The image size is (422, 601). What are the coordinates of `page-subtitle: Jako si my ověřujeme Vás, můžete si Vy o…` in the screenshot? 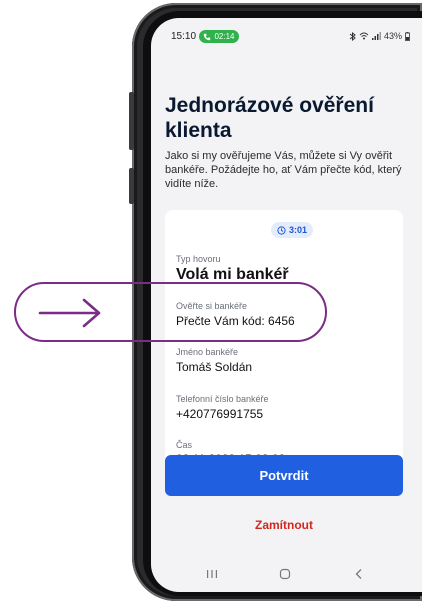 It's located at (283, 170).